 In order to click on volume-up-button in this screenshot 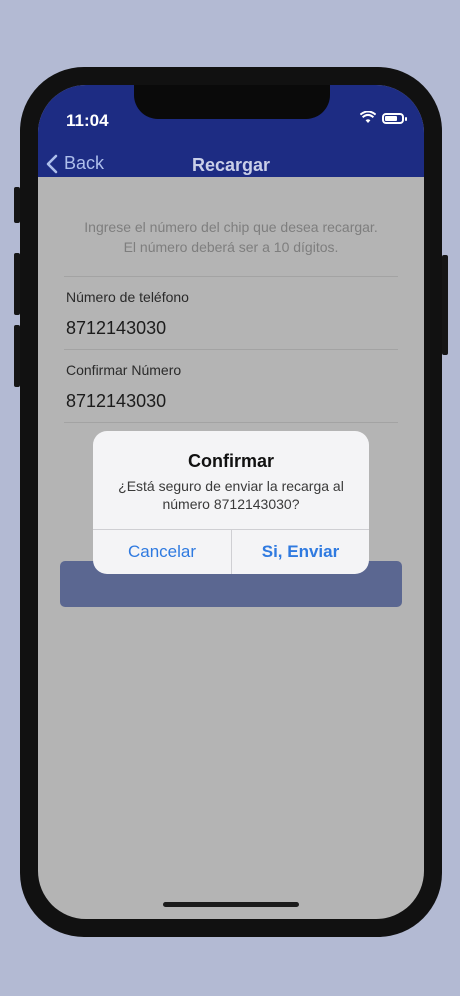, I will do `click(17, 284)`.